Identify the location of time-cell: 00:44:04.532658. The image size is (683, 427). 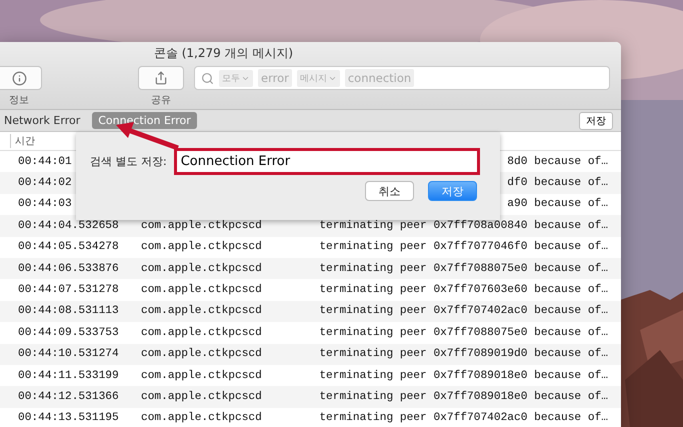
(68, 226).